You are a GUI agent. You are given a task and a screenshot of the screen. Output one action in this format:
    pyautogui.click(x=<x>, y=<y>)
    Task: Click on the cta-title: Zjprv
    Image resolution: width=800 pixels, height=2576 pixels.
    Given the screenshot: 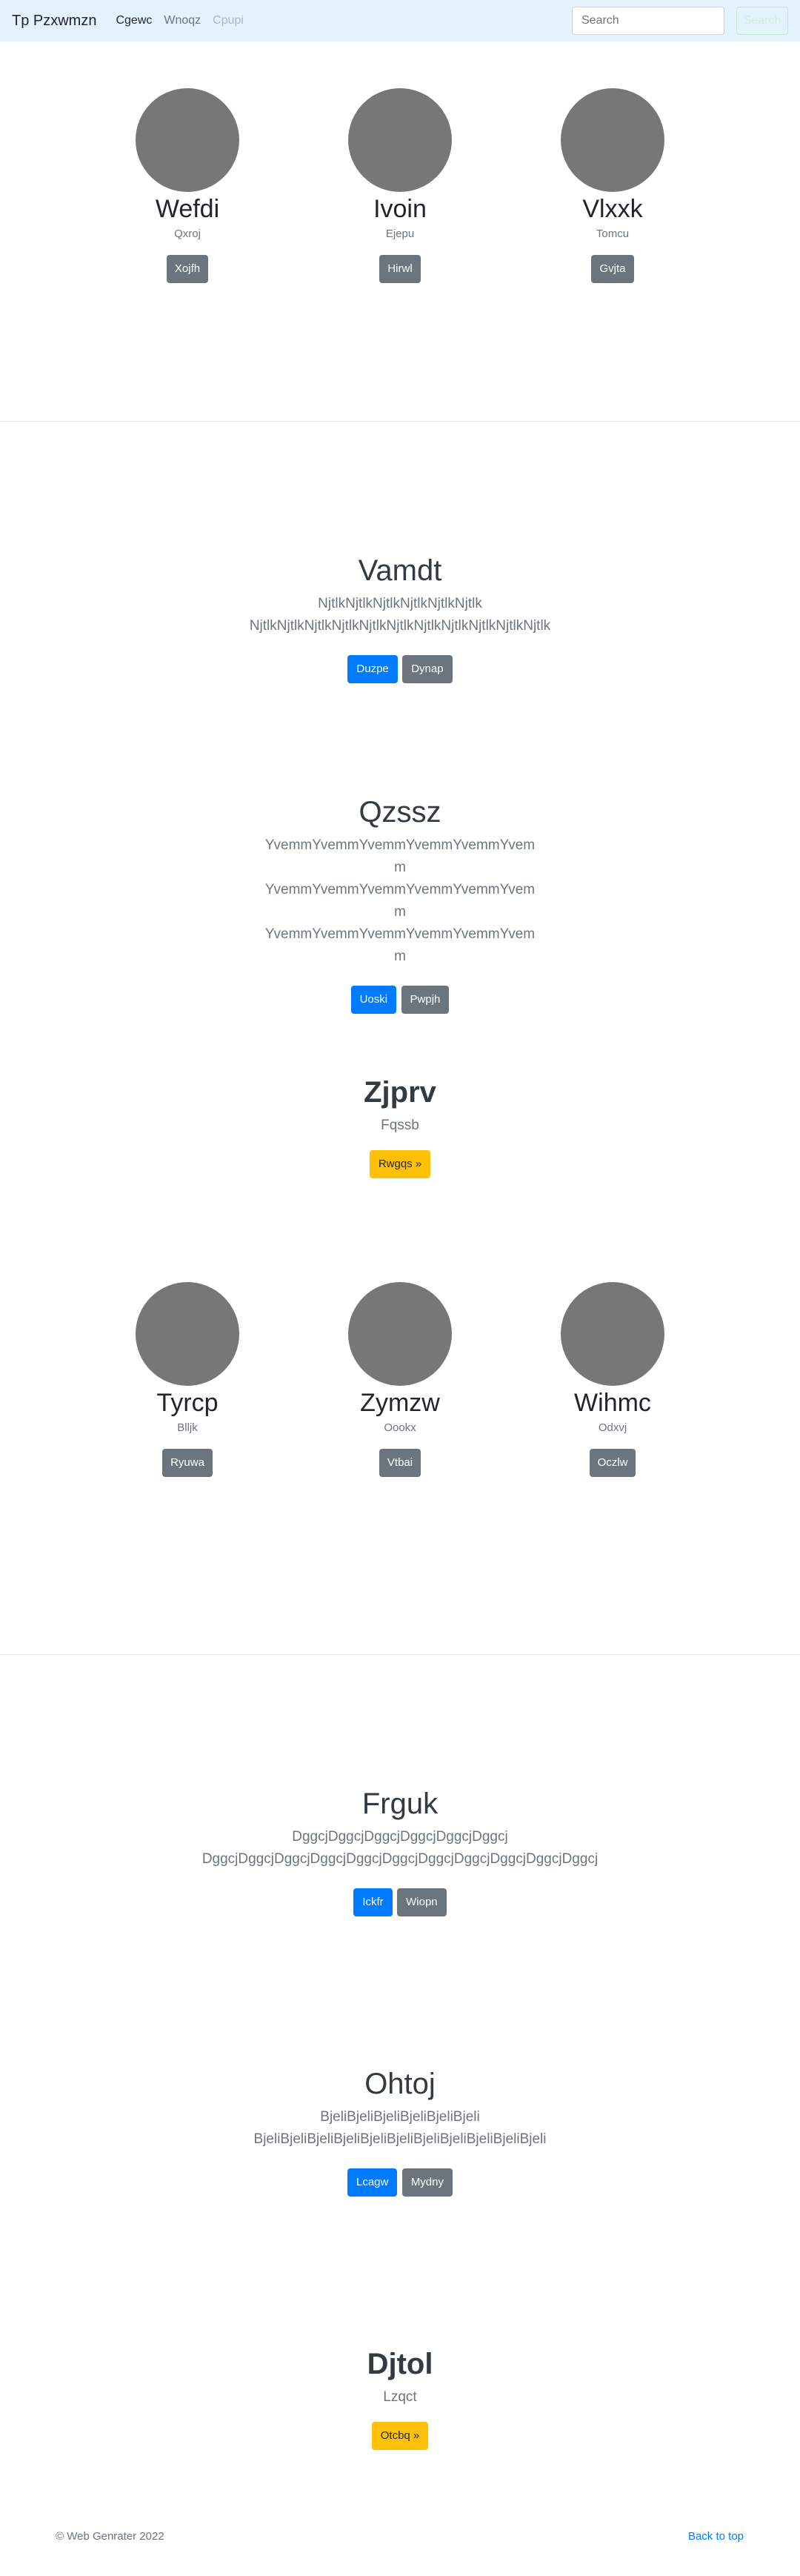 What is the action you would take?
    pyautogui.click(x=400, y=1092)
    